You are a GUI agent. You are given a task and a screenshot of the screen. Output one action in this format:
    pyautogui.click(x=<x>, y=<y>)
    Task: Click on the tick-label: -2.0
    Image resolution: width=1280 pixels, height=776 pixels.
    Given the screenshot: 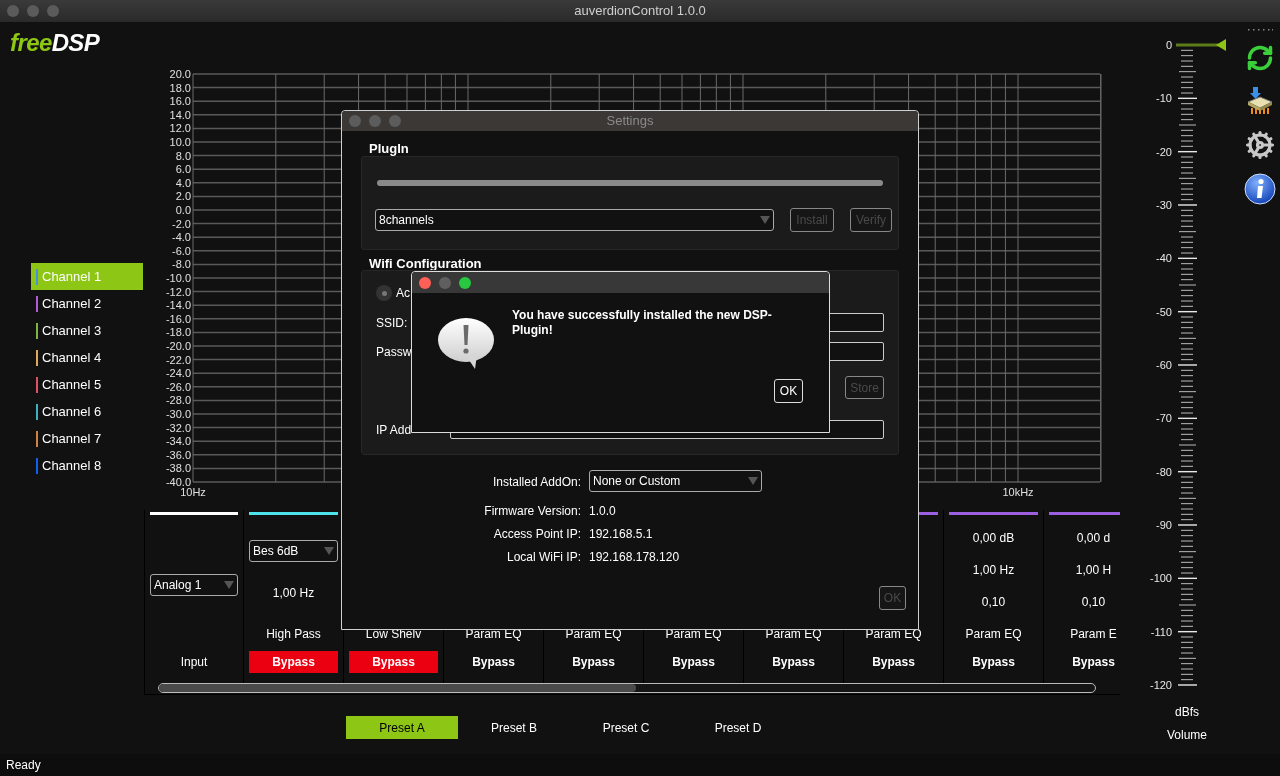 What is the action you would take?
    pyautogui.click(x=181, y=223)
    